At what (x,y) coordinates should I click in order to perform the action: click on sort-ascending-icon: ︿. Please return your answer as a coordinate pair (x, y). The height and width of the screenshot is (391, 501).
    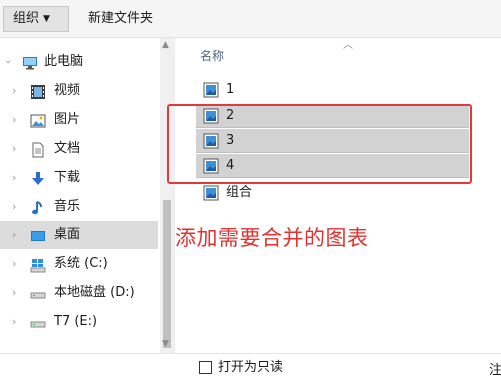
    Looking at the image, I should click on (348, 45).